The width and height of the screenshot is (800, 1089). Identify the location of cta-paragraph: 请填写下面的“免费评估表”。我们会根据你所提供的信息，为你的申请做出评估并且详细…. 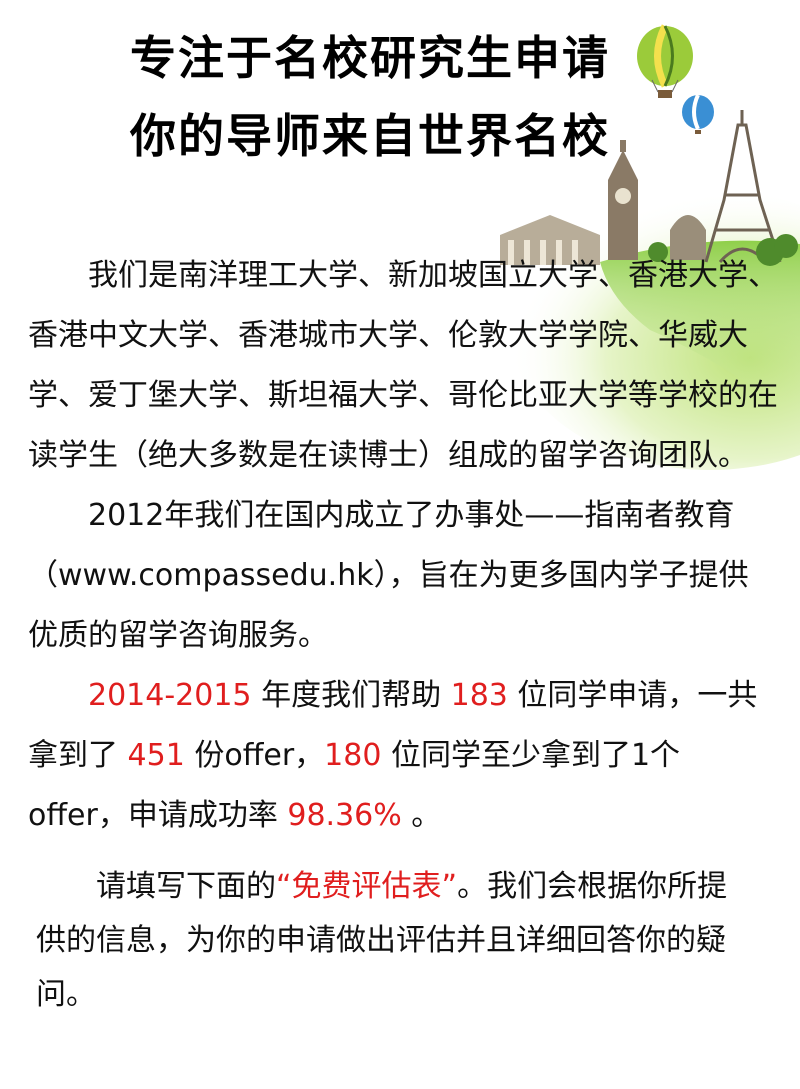
(382, 940).